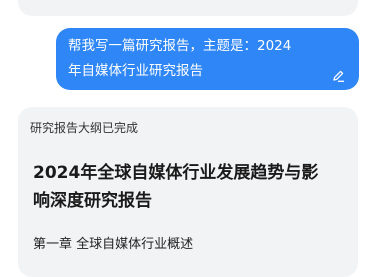 The height and width of the screenshot is (277, 375). Describe the element at coordinates (113, 244) in the screenshot. I see `chapter-heading: 第一章 全球自媒体行业概述` at that location.